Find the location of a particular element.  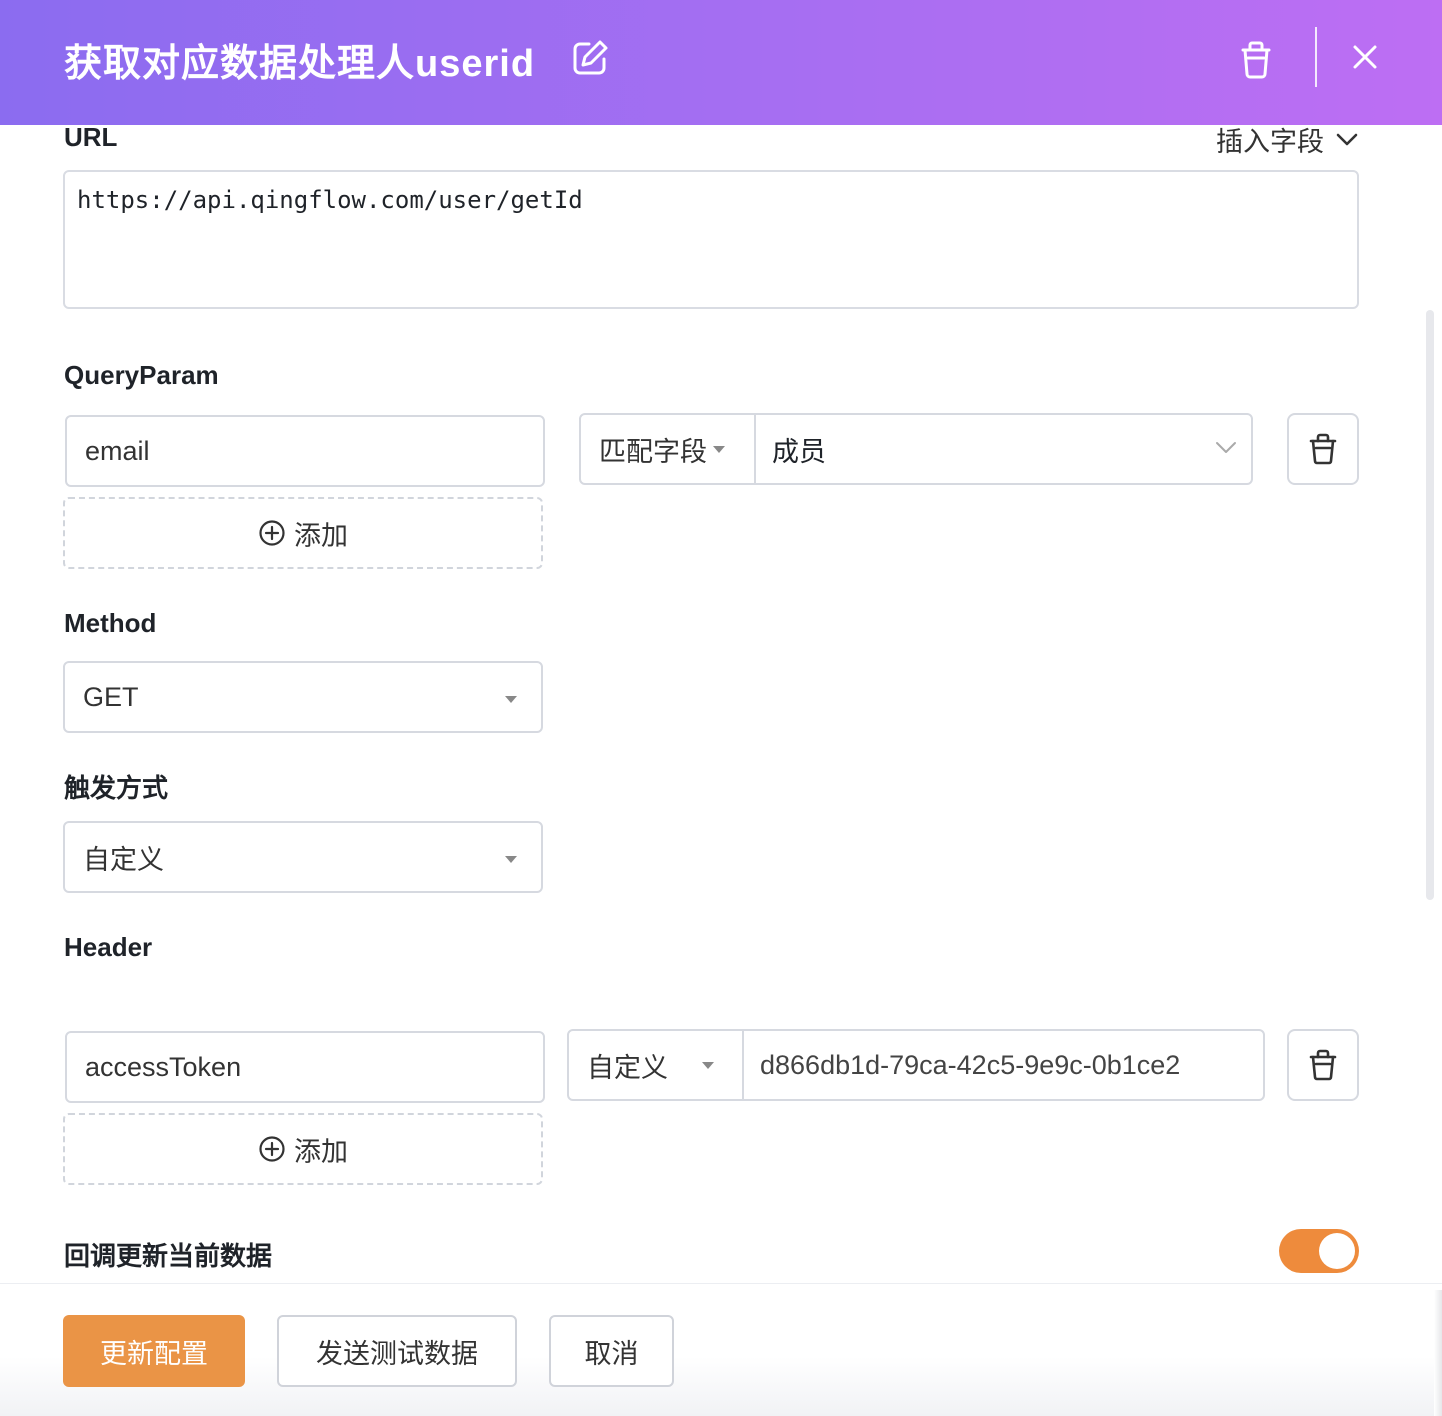

add-query-label: 添加 is located at coordinates (321, 535).